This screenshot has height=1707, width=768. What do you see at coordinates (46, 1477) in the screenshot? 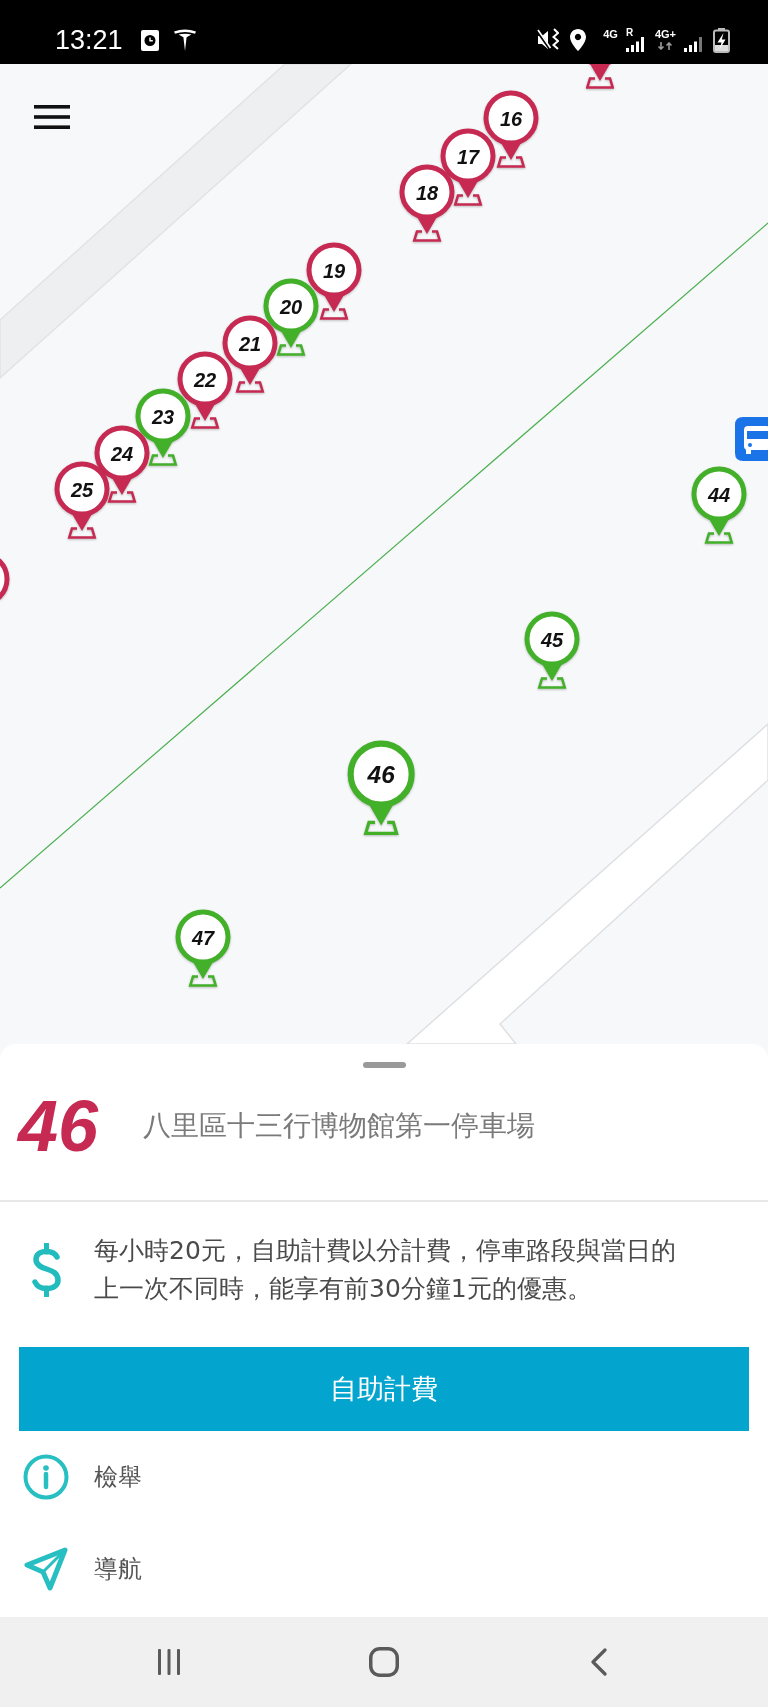
I see `info-icon` at bounding box center [46, 1477].